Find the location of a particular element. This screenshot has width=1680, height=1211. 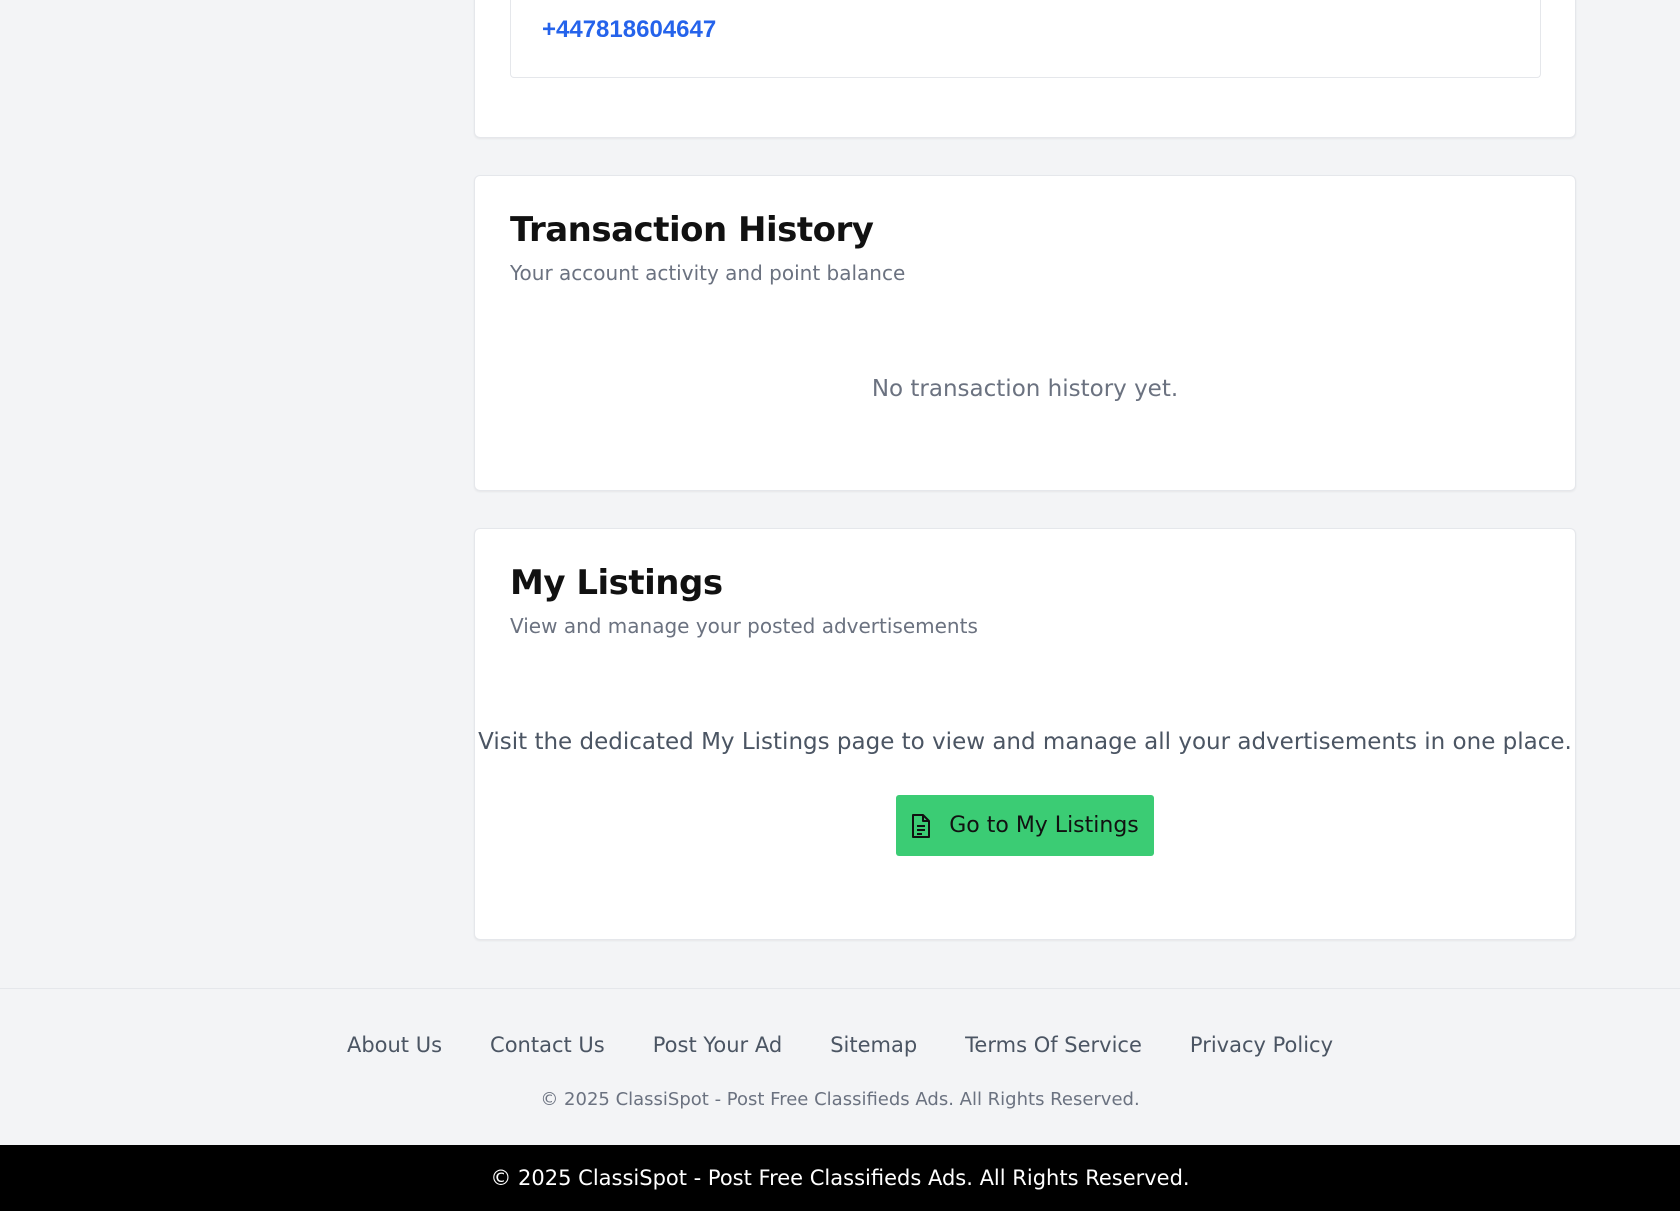

footer-link-contact-us: Contact Us is located at coordinates (547, 1045).